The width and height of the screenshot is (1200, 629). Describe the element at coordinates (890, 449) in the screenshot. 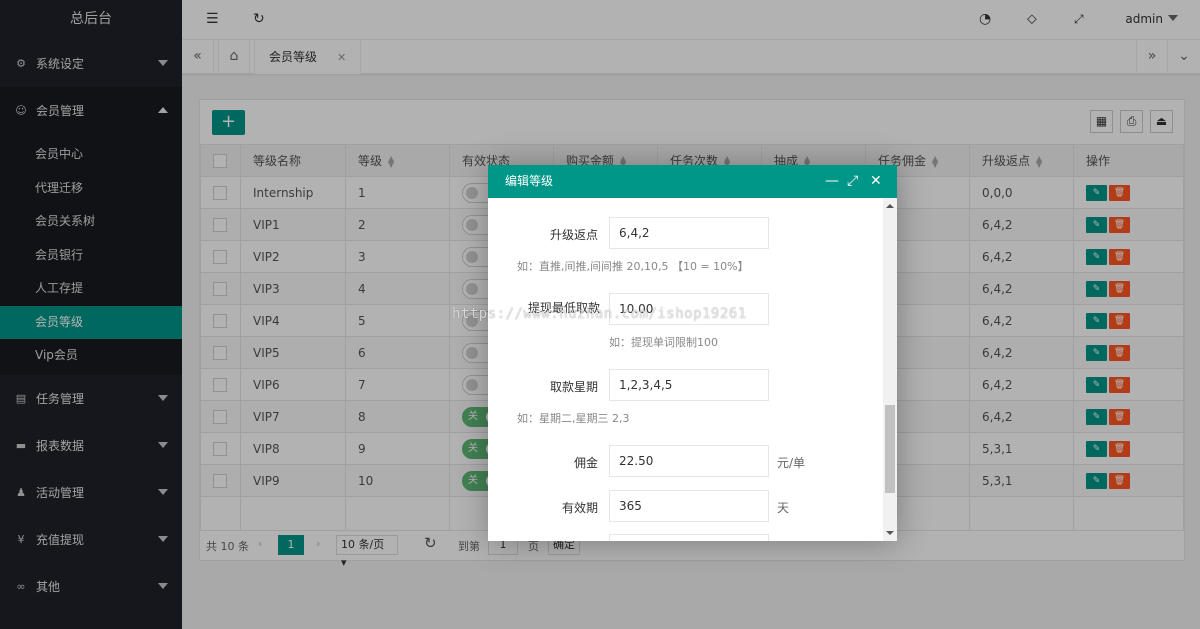

I see `scroll-thumb` at that location.